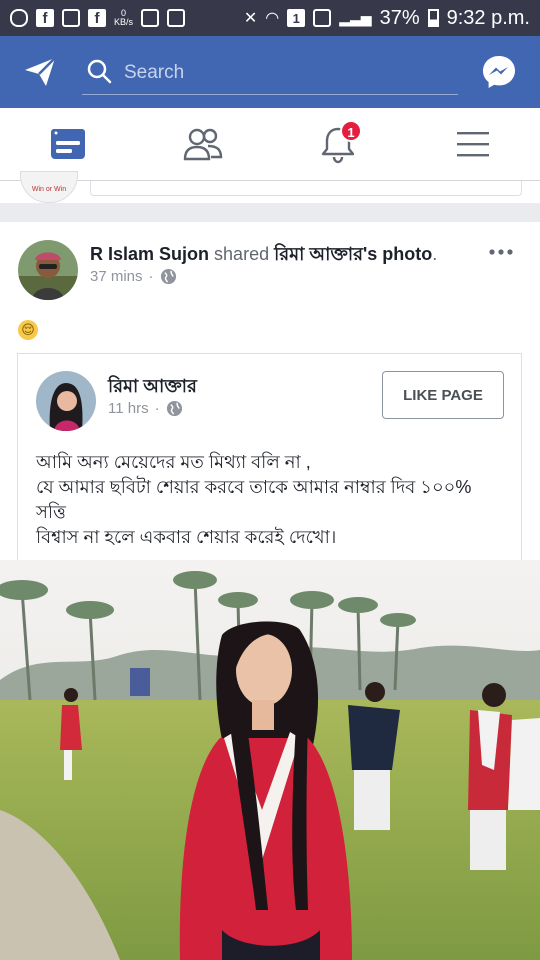 The width and height of the screenshot is (540, 960). Describe the element at coordinates (28, 330) in the screenshot. I see `relieved-emoji: 😌` at that location.